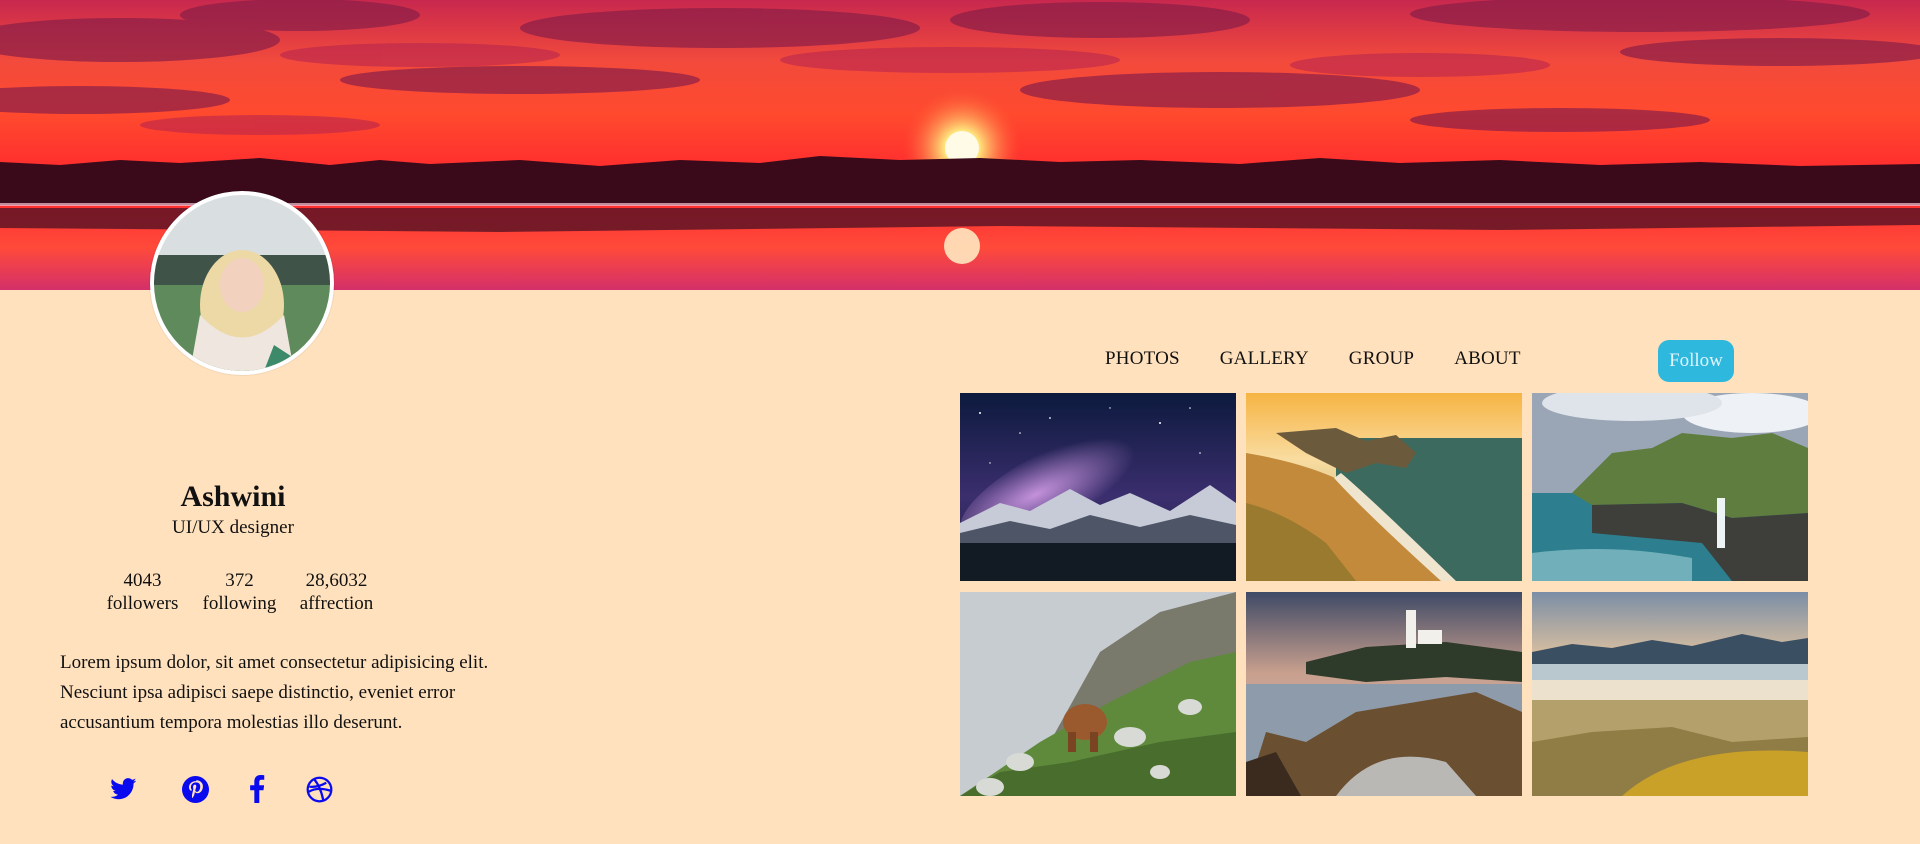  I want to click on gallery-photo-beach-dunes, so click(1670, 694).